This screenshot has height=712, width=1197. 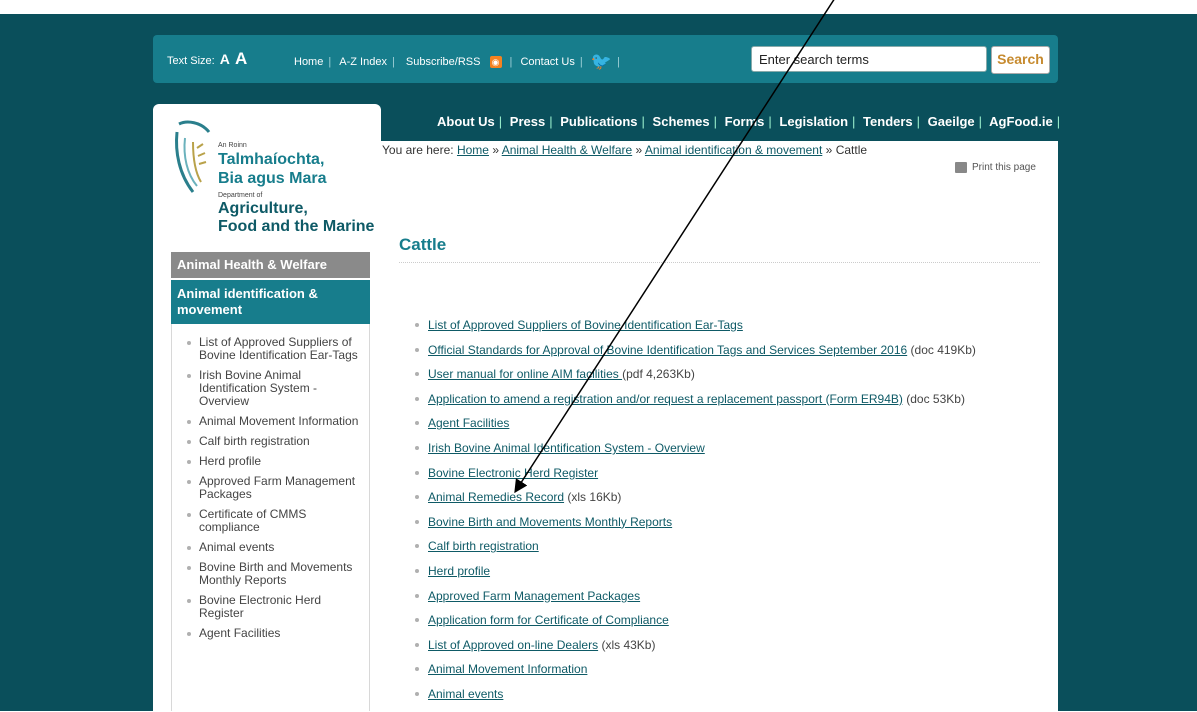 I want to click on page-title: Cattle, so click(x=423, y=244).